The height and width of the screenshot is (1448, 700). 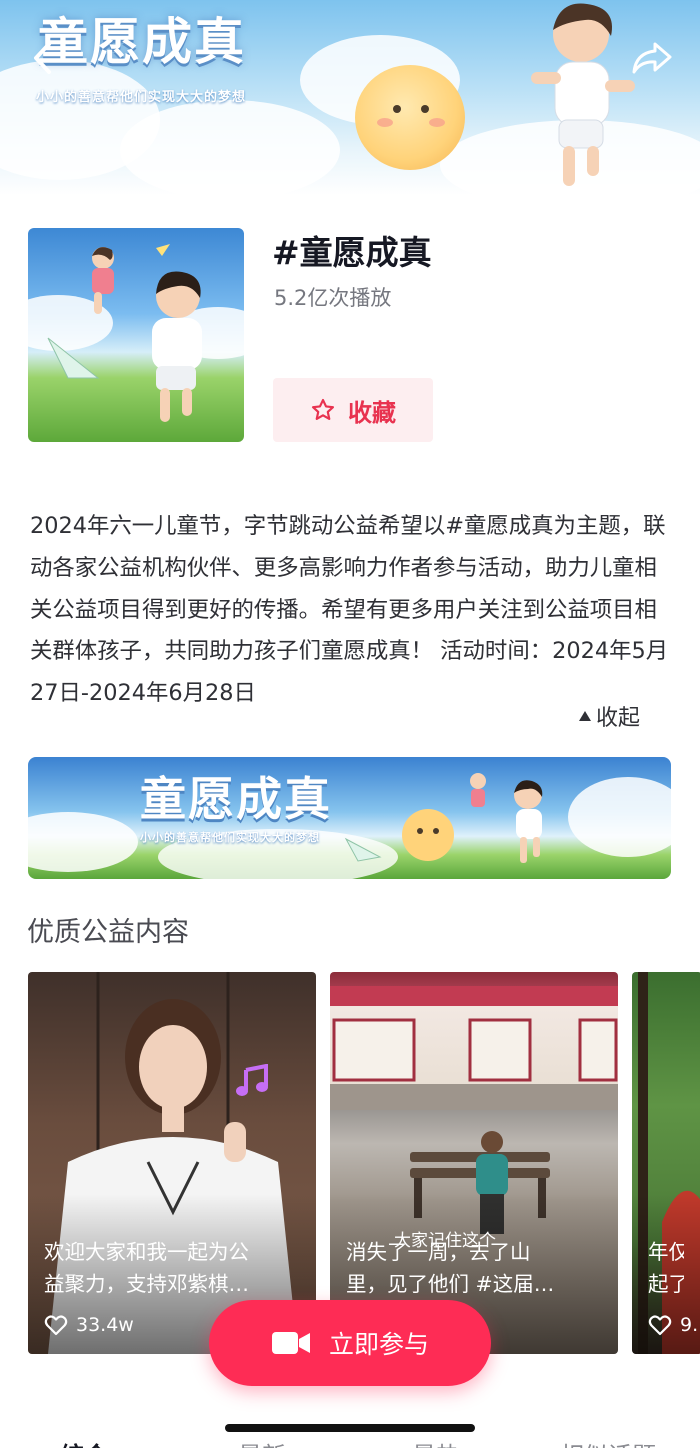 What do you see at coordinates (438, 1252) in the screenshot?
I see `caption-line: 消失了一周，去了山` at bounding box center [438, 1252].